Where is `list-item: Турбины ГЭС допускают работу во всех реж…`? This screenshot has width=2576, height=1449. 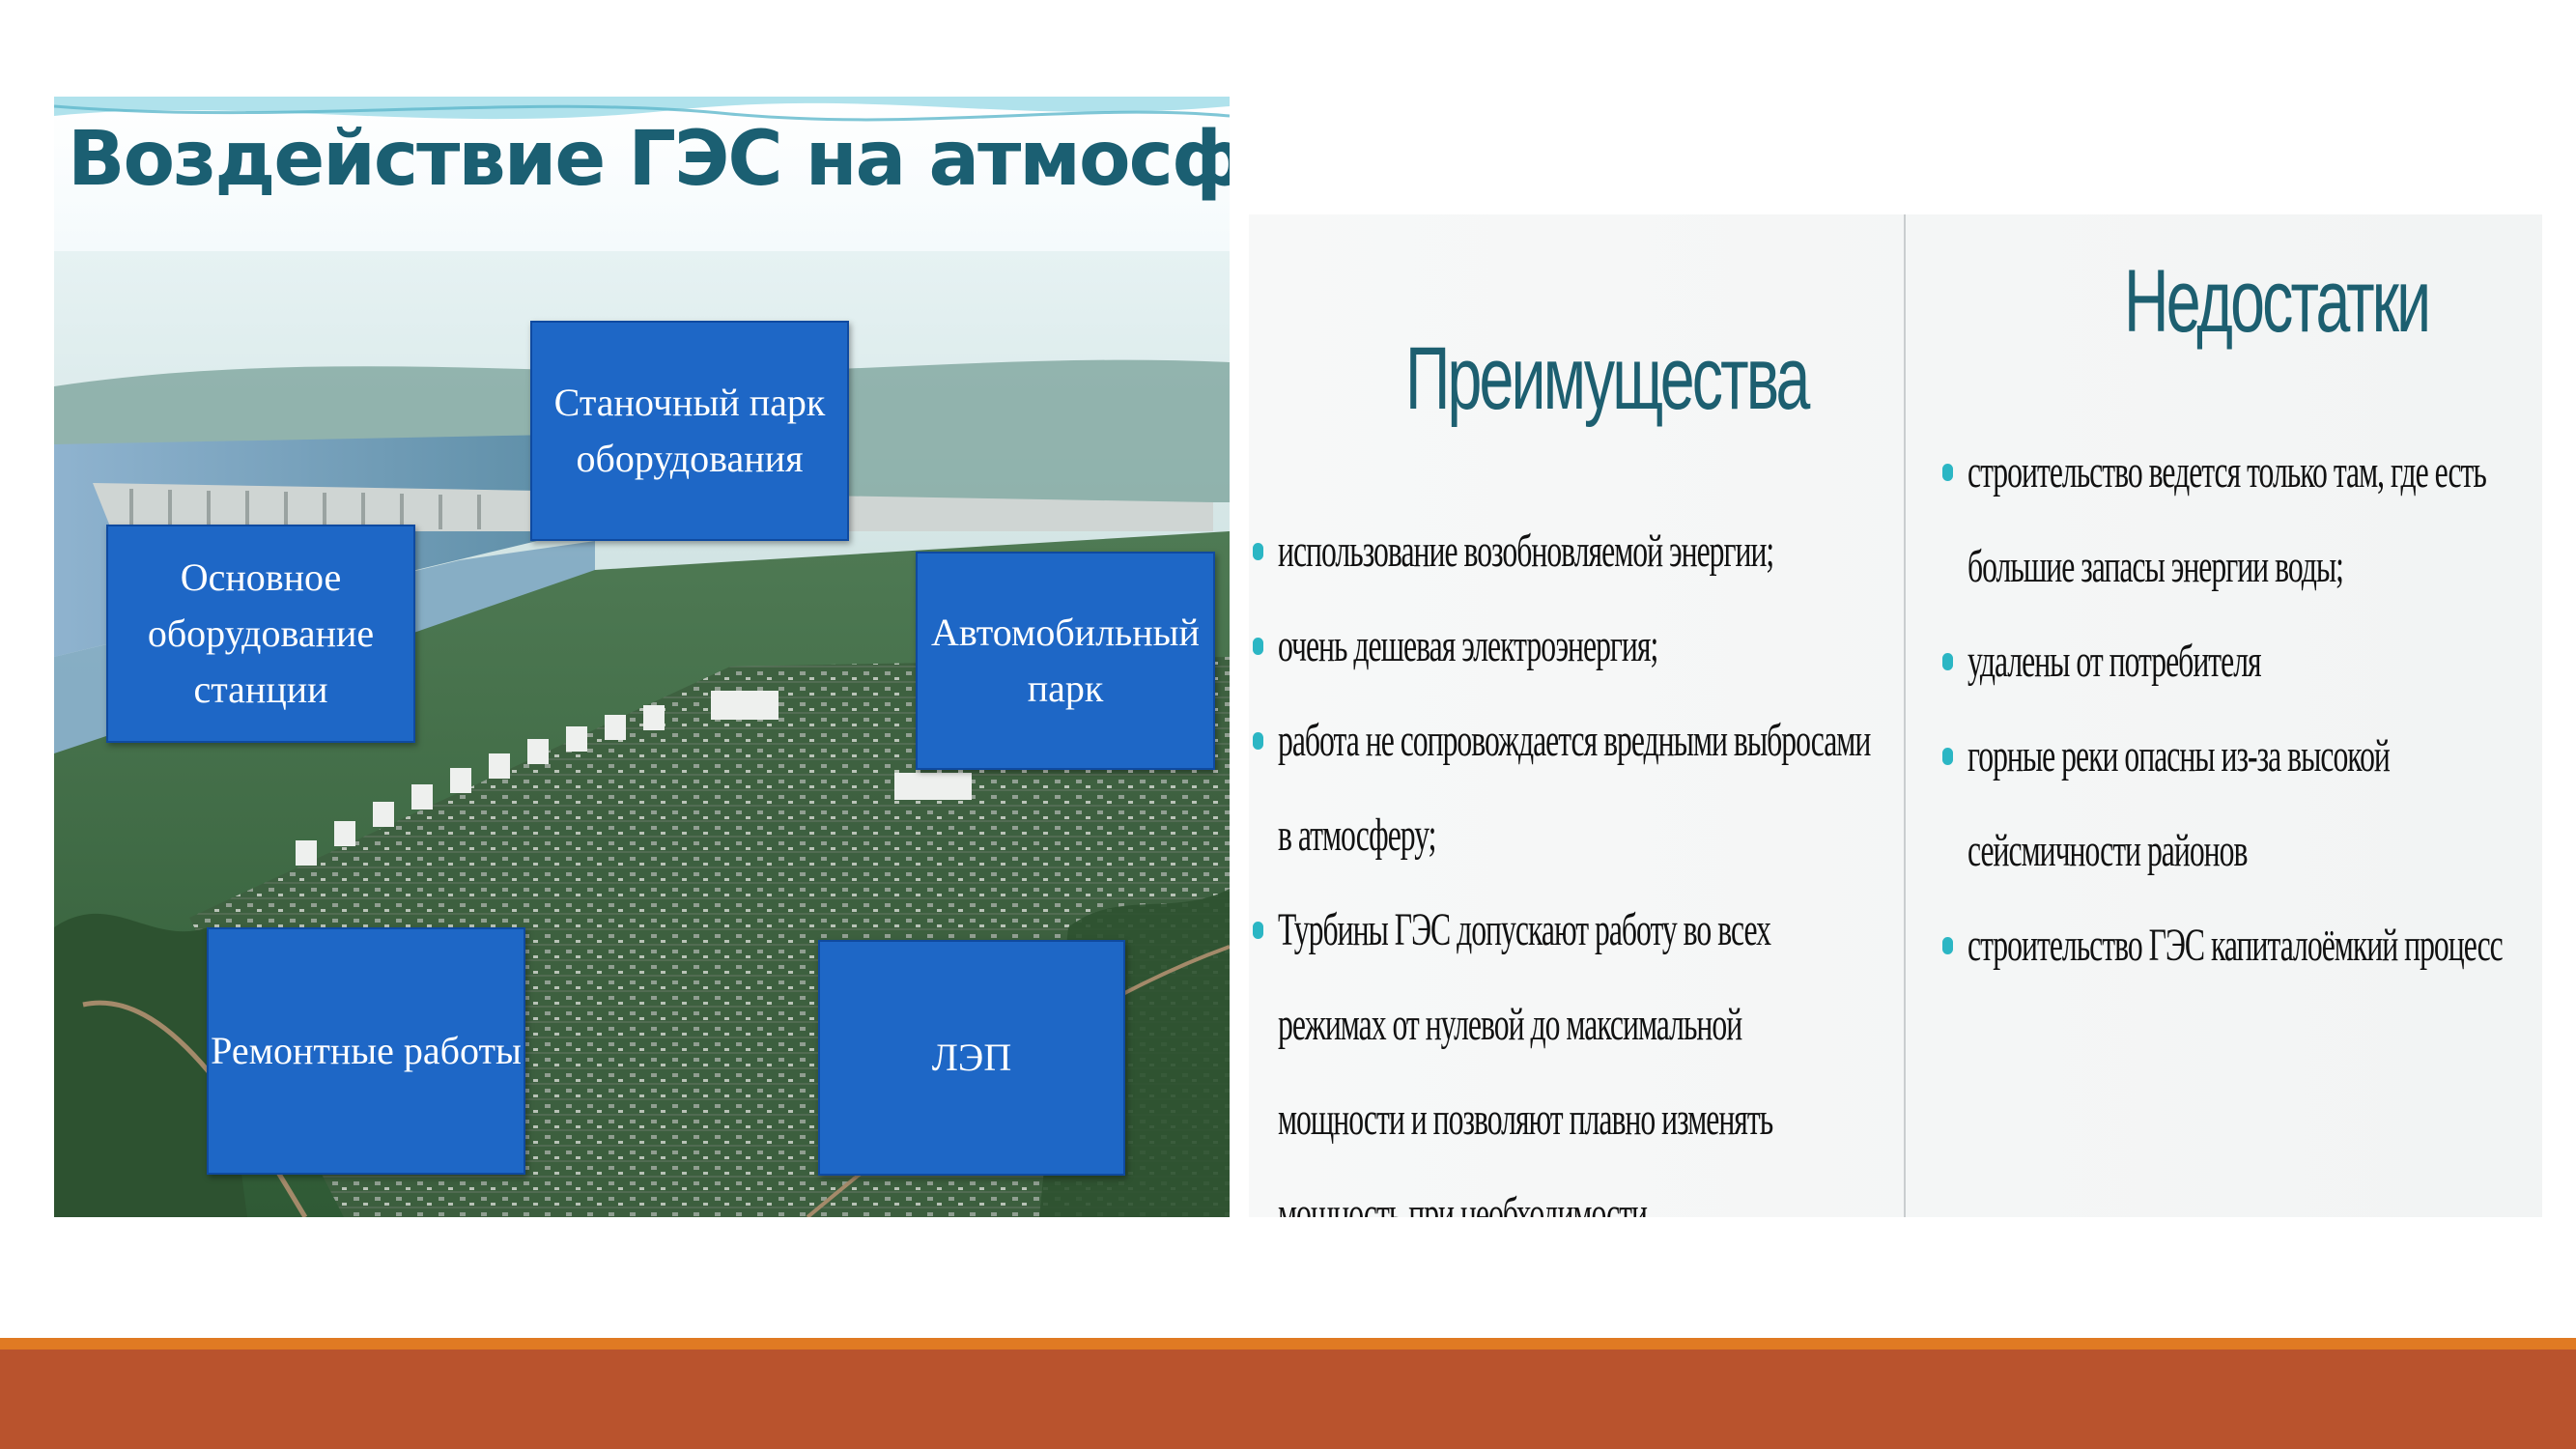 list-item: Турбины ГЭС допускают работу во всех реж… is located at coordinates (1562, 1050).